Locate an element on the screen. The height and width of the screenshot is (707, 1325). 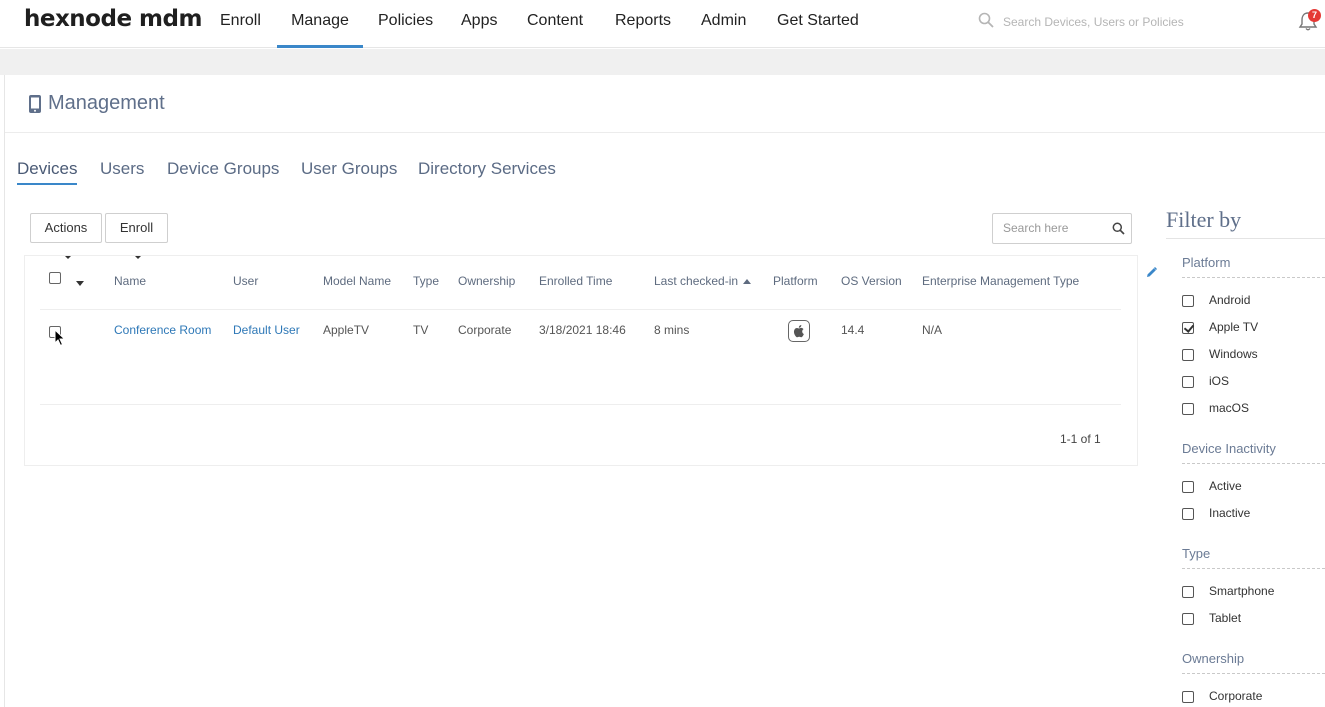
filter-checkbox-smartphone is located at coordinates (1188, 592).